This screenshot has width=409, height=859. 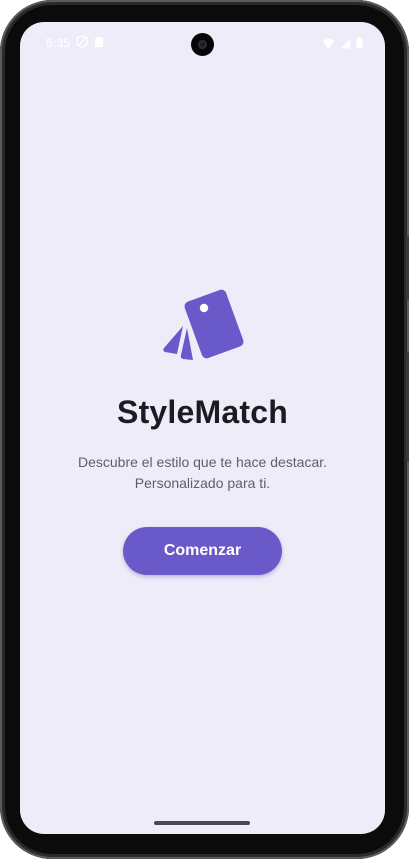 I want to click on app-title: StyleMatch, so click(x=202, y=412).